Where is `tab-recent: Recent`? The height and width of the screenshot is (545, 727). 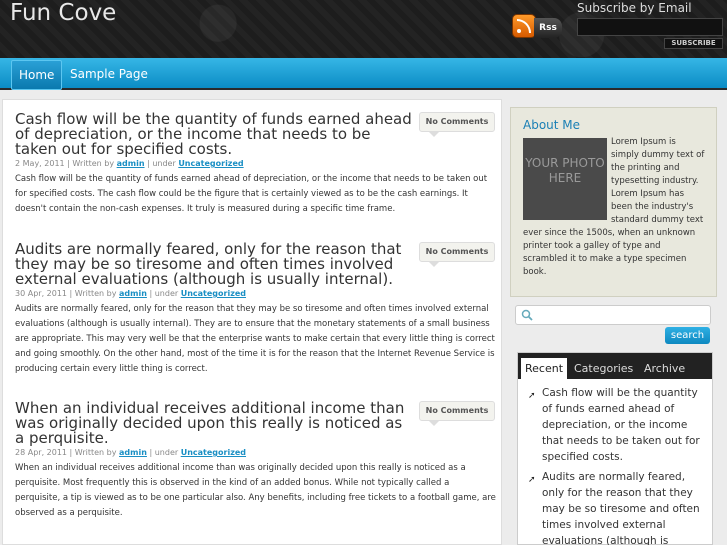
tab-recent: Recent is located at coordinates (544, 368).